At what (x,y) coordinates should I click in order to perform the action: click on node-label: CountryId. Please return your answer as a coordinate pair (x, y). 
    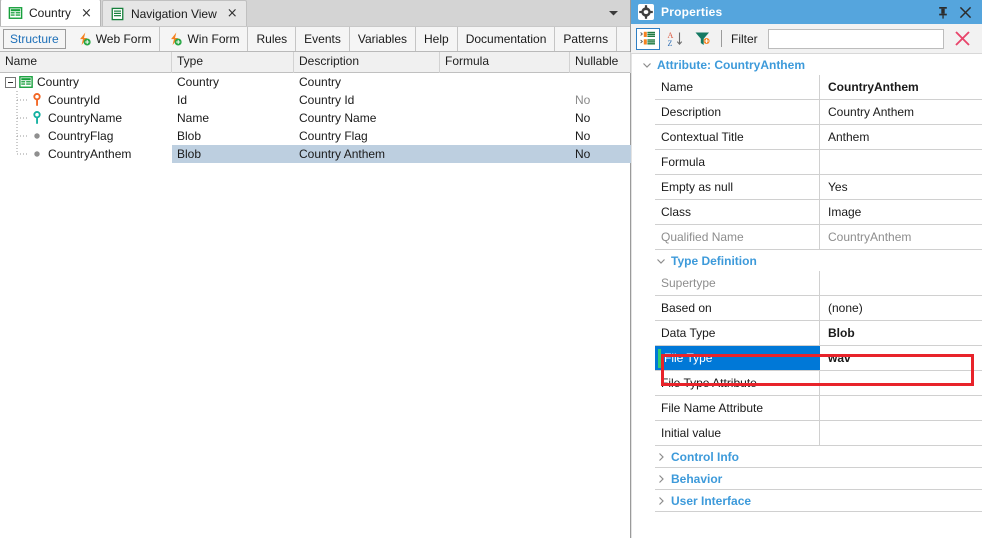
    Looking at the image, I should click on (74, 100).